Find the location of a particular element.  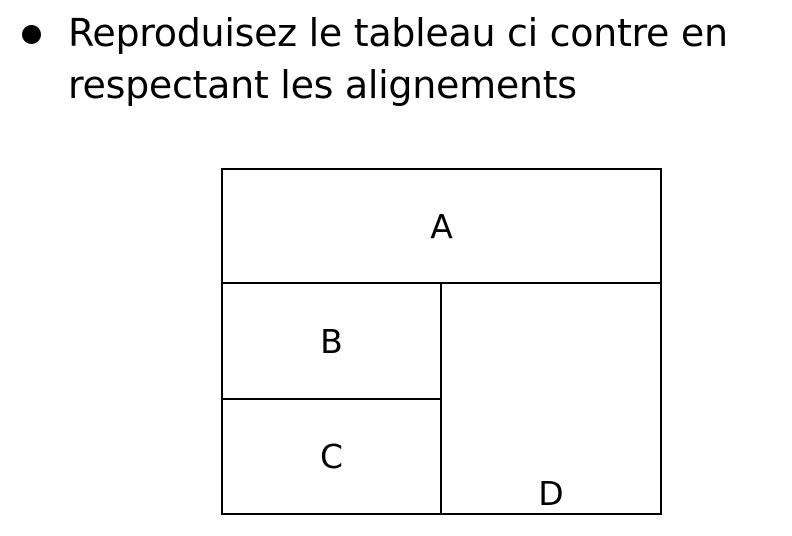

cell-a-label: A is located at coordinates (441, 226).